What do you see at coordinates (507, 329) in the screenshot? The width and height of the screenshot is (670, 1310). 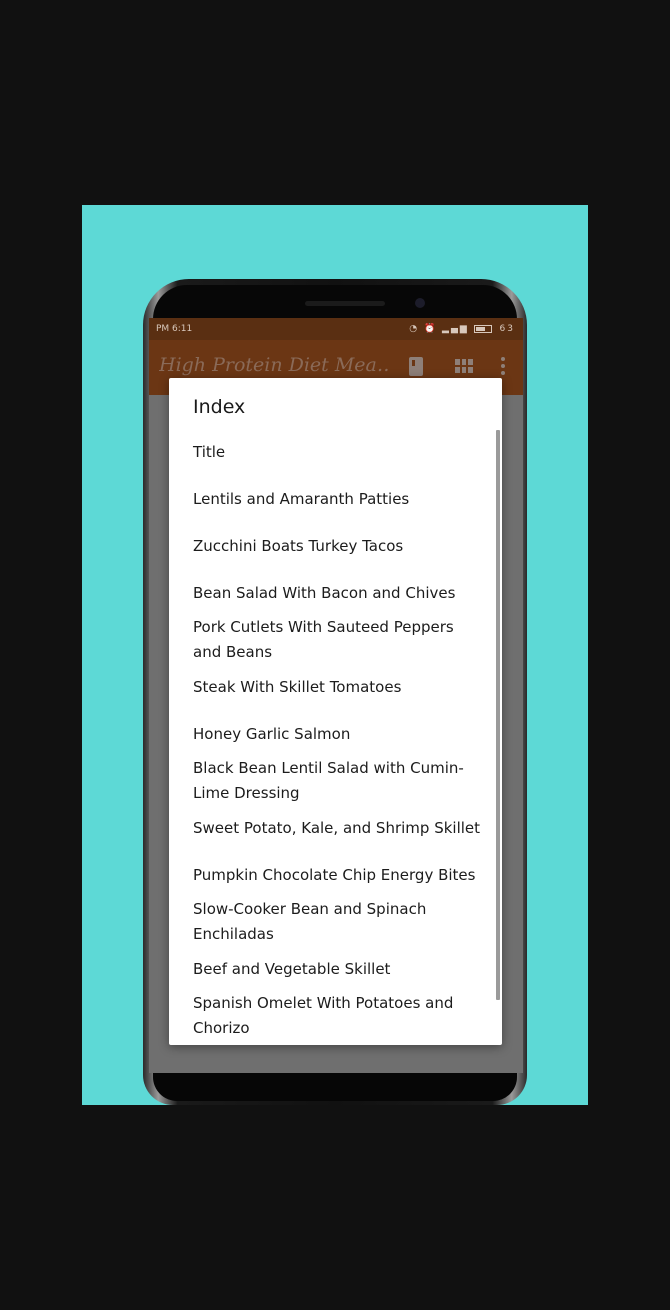 I see `battery-level: 63` at bounding box center [507, 329].